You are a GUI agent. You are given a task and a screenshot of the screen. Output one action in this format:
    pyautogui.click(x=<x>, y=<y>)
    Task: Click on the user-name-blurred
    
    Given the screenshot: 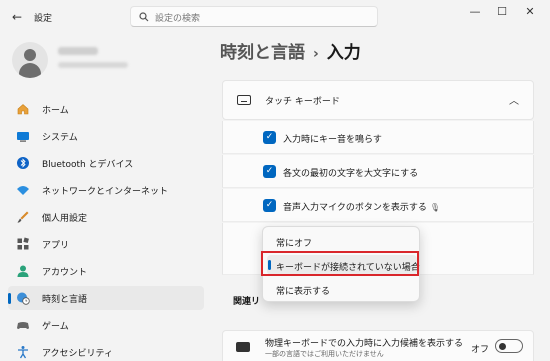 What is the action you would take?
    pyautogui.click(x=78, y=51)
    